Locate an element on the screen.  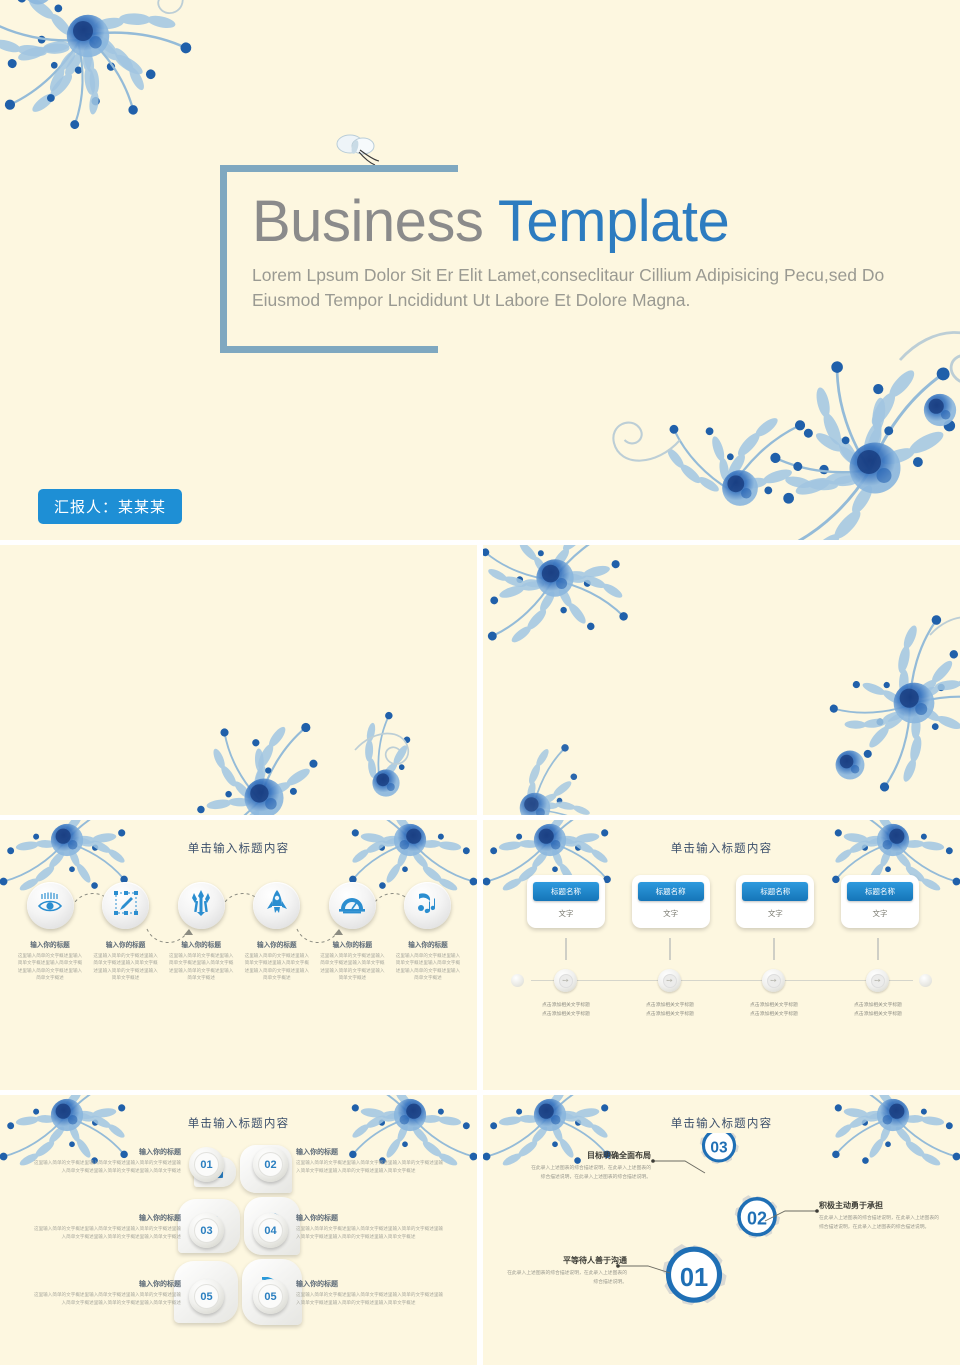
arrows-icon is located at coordinates (201, 905).